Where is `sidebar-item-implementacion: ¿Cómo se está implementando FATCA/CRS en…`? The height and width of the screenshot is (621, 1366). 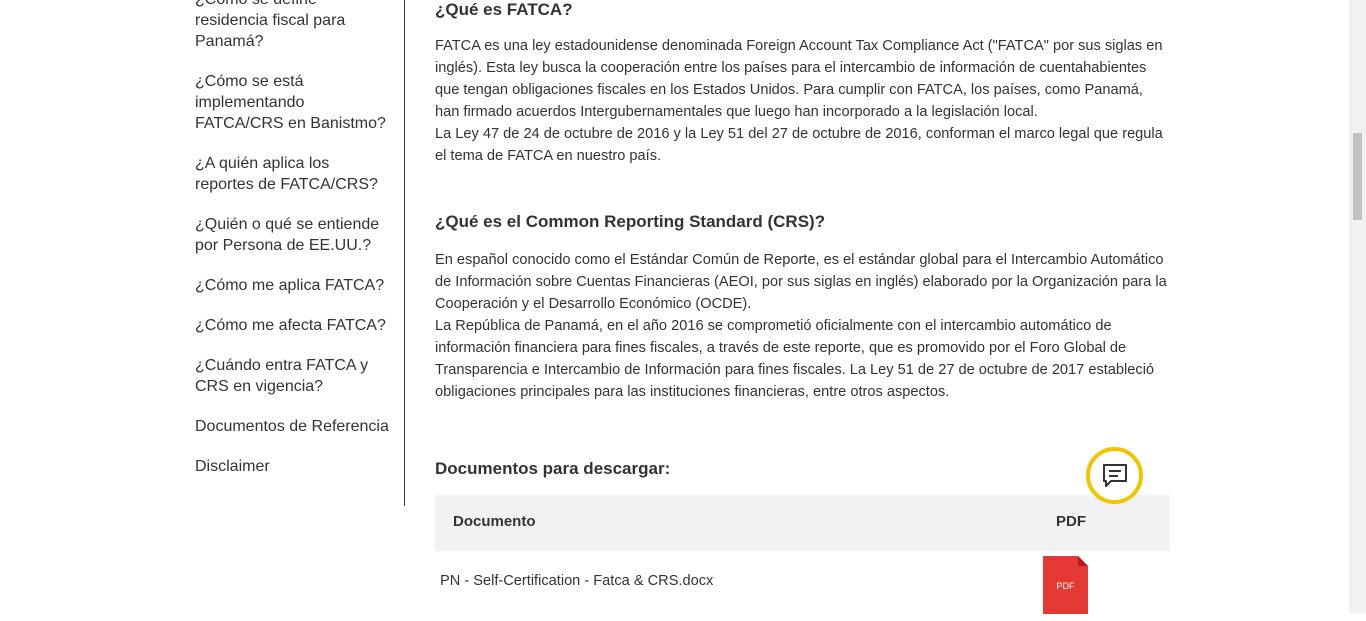
sidebar-item-implementacion: ¿Cómo se está implementando FATCA/CRS en… is located at coordinates (292, 102).